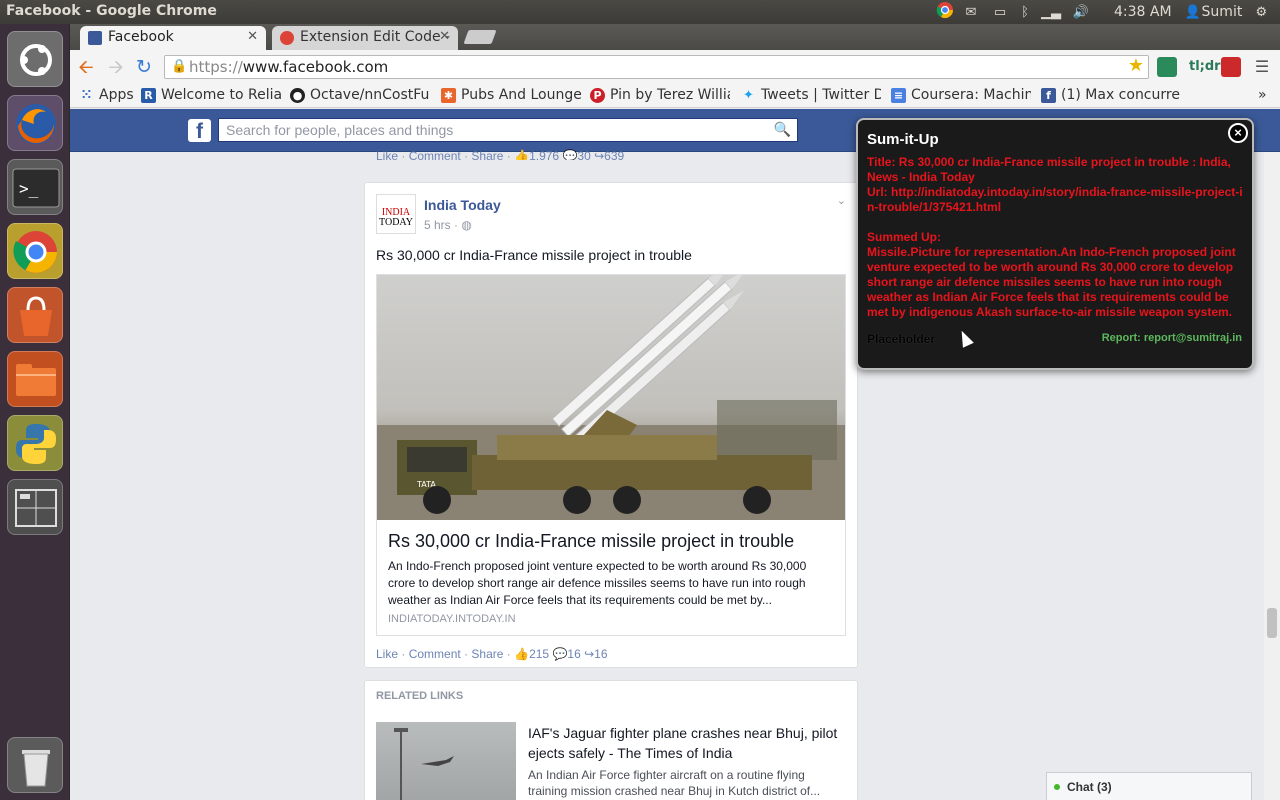  I want to click on like-count: 1,976, so click(544, 154).